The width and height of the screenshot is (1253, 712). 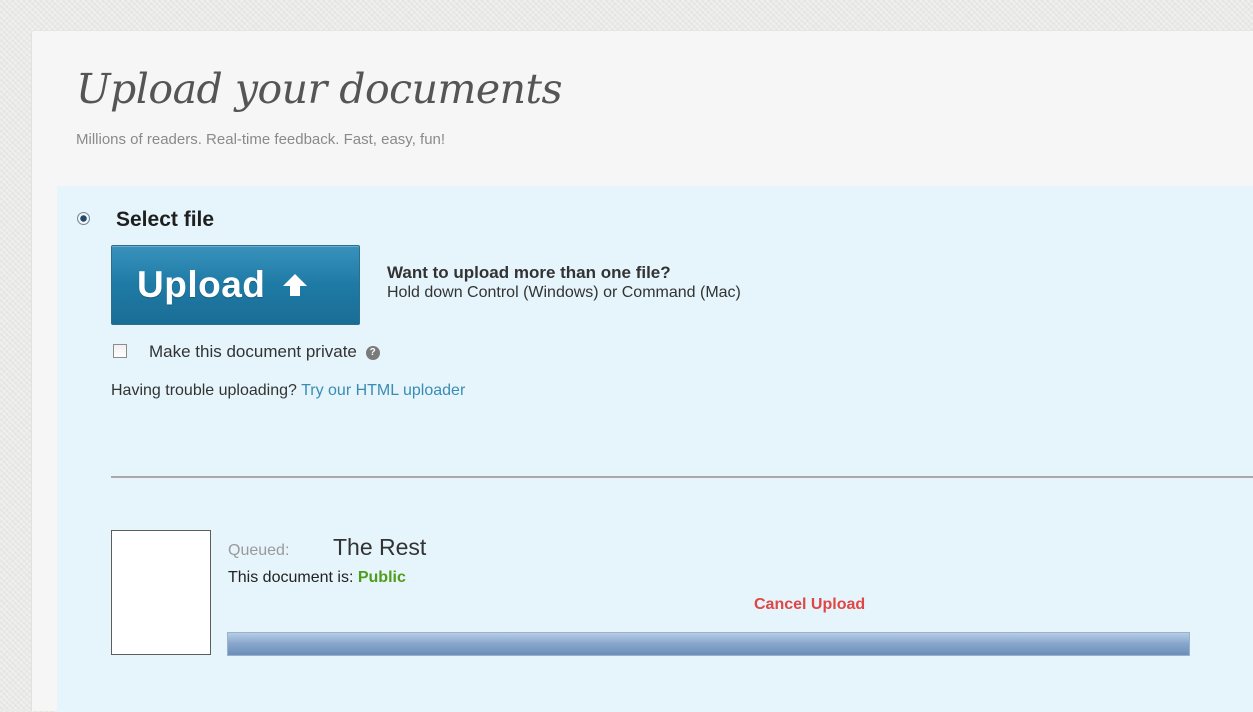 I want to click on private-label-text: Make this document private, so click(x=253, y=351).